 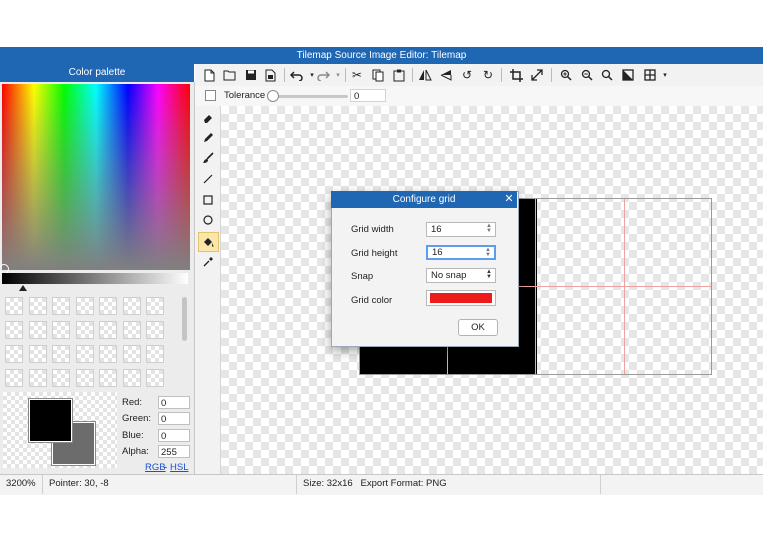 What do you see at coordinates (208, 262) in the screenshot?
I see `eyedropper-icon` at bounding box center [208, 262].